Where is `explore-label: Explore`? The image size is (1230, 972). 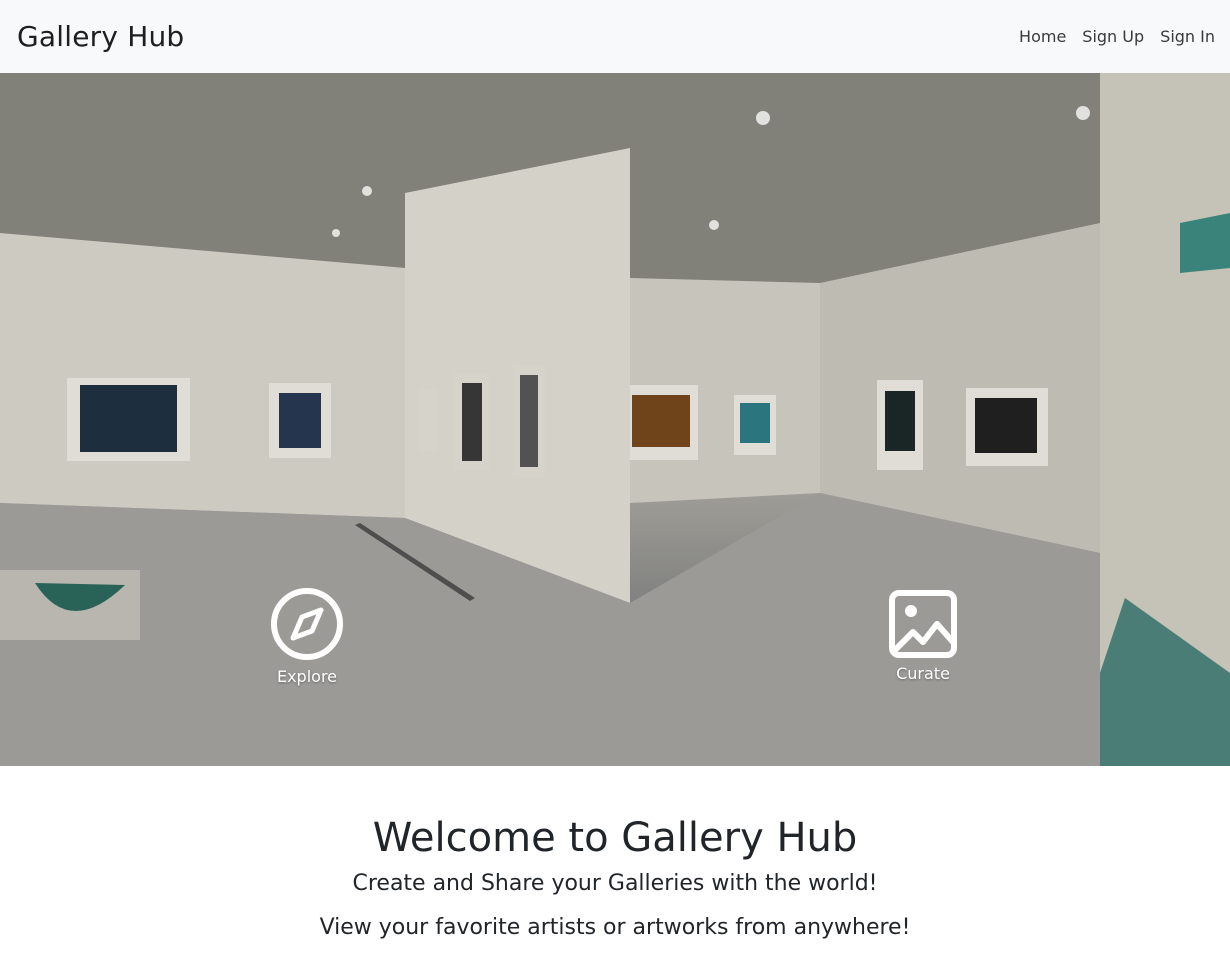
explore-label: Explore is located at coordinates (307, 676).